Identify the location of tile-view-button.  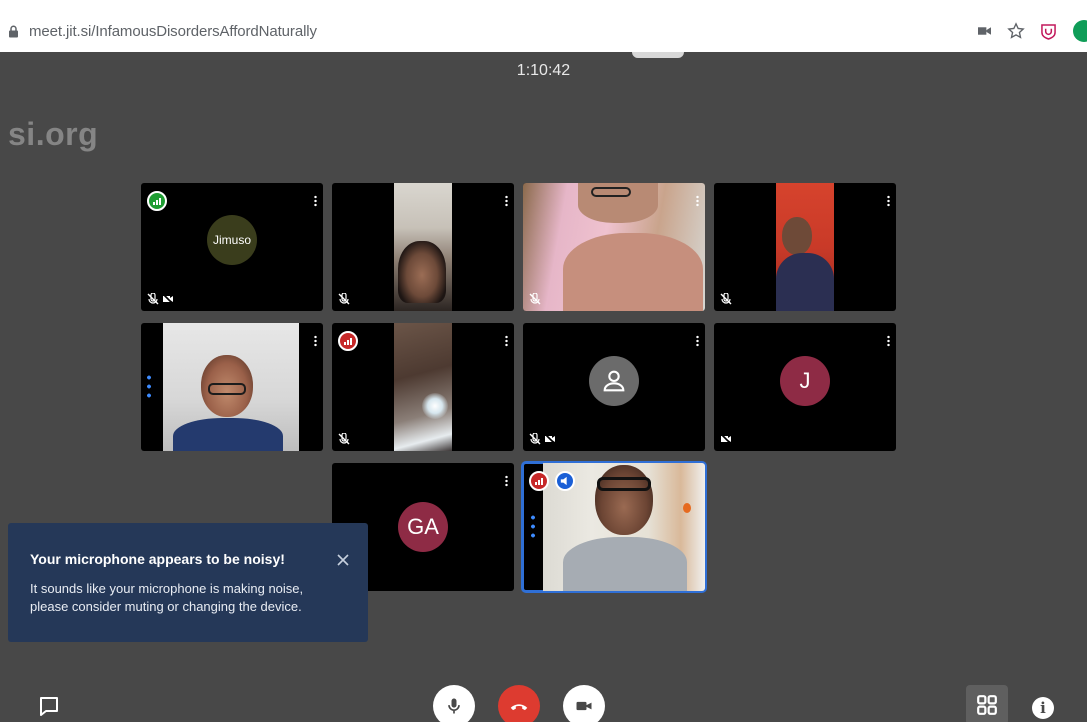
(987, 703).